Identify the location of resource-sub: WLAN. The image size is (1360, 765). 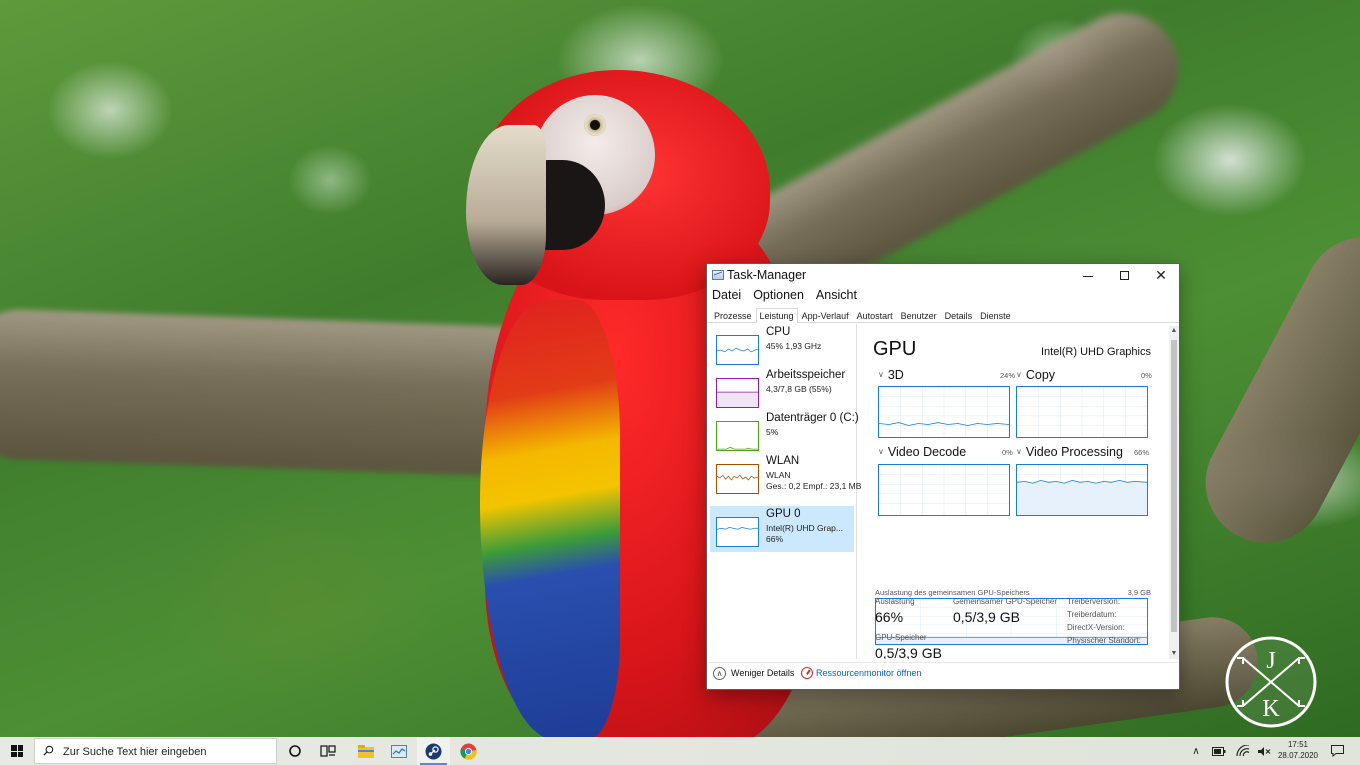
(778, 475).